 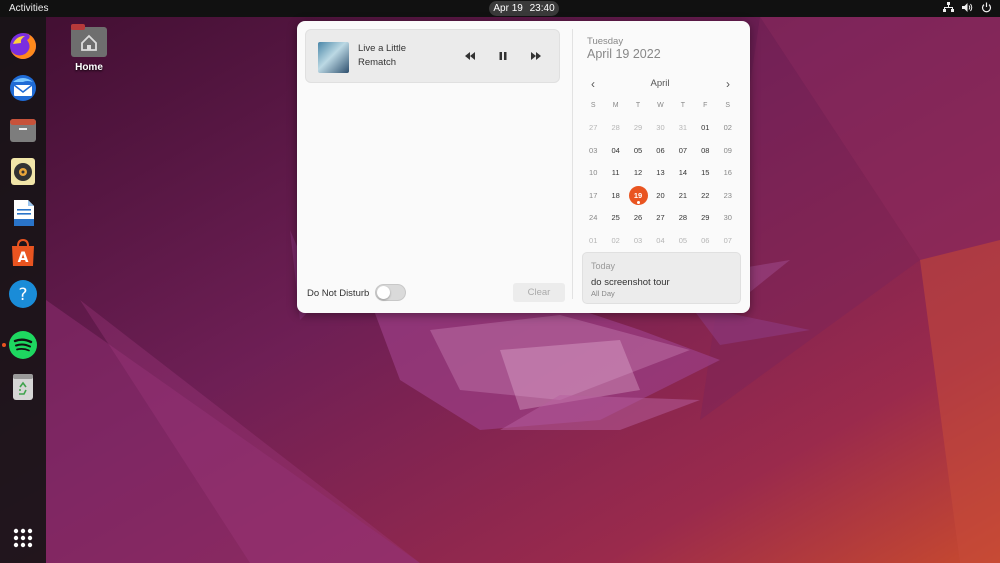 I want to click on dock-spotify, so click(x=23, y=345).